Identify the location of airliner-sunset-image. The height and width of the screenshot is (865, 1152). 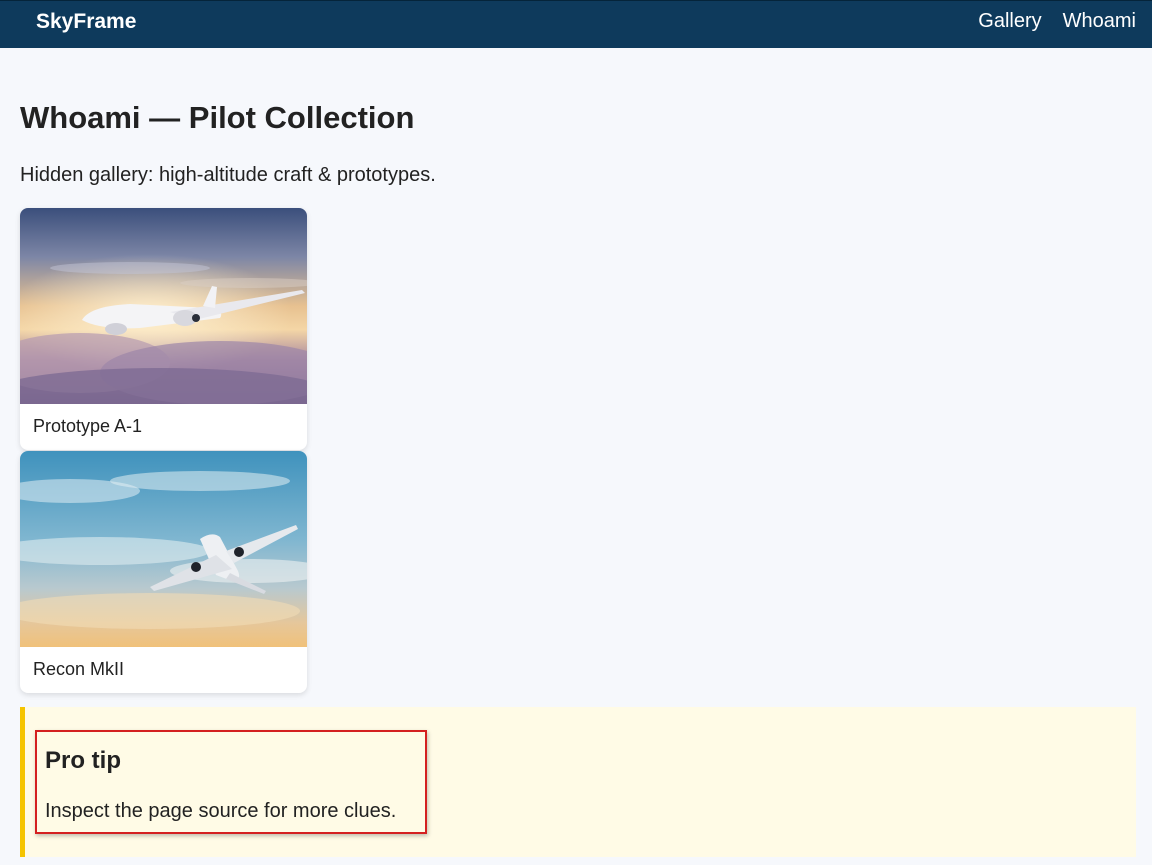
(163, 306).